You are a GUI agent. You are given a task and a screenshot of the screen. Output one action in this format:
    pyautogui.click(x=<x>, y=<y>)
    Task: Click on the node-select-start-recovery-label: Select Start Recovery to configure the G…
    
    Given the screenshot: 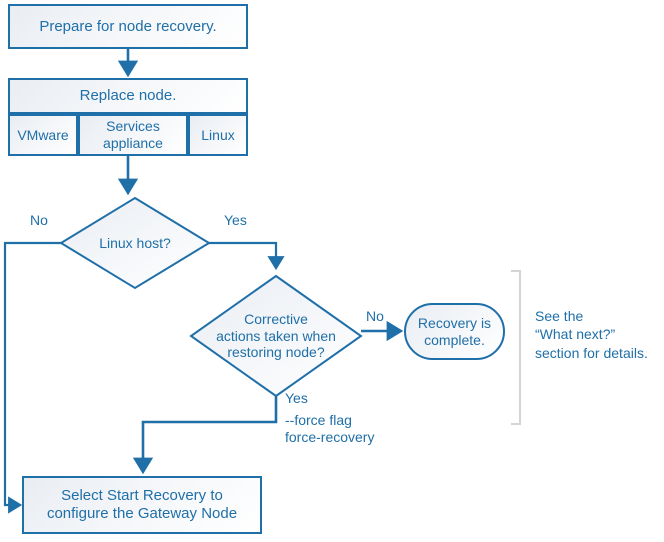 What is the action you would take?
    pyautogui.click(x=142, y=504)
    